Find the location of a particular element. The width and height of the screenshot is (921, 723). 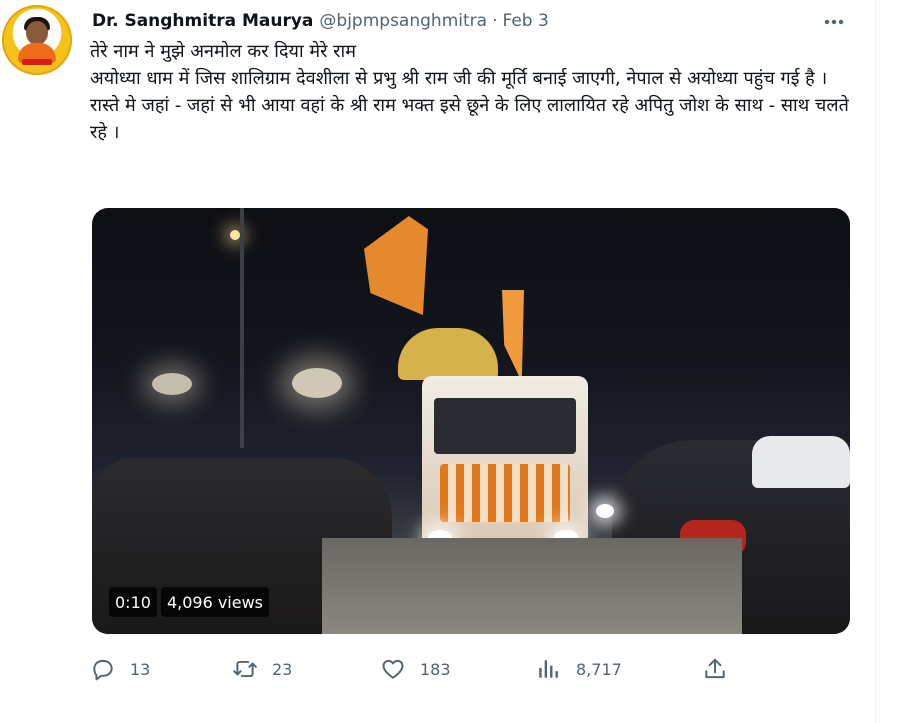

views-button: 8,717 is located at coordinates (579, 669).